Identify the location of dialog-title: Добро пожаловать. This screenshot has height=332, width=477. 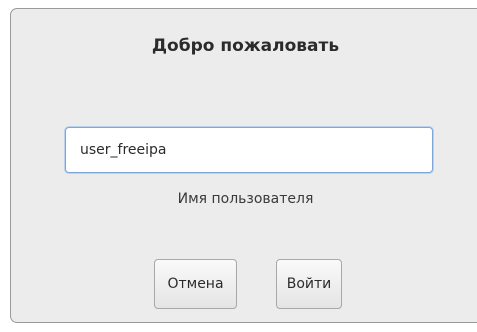
(245, 46).